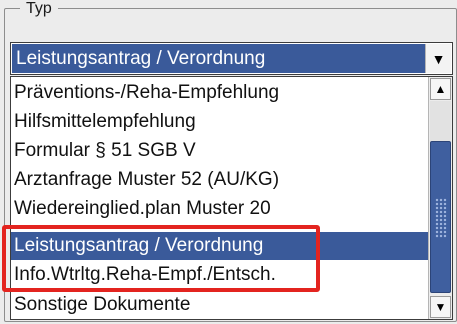 This screenshot has width=457, height=324. Describe the element at coordinates (219, 180) in the screenshot. I see `list-item: Arztanfrage Muster 52 (AU/KG)` at that location.